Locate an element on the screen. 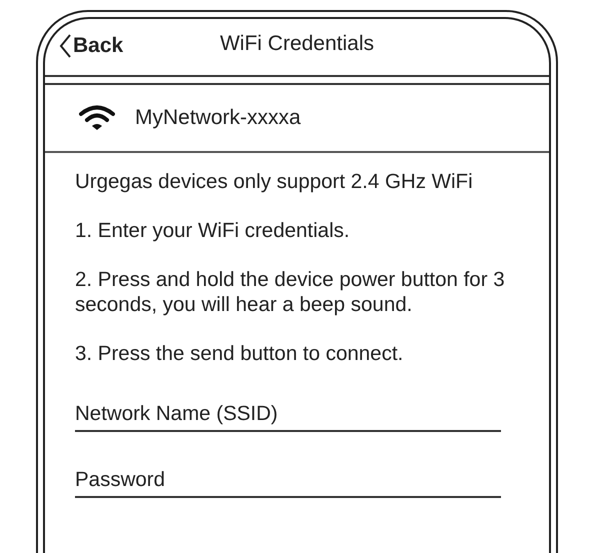 Image resolution: width=592 pixels, height=553 pixels. network-name: MyNetwork-xxxxa is located at coordinates (218, 118).